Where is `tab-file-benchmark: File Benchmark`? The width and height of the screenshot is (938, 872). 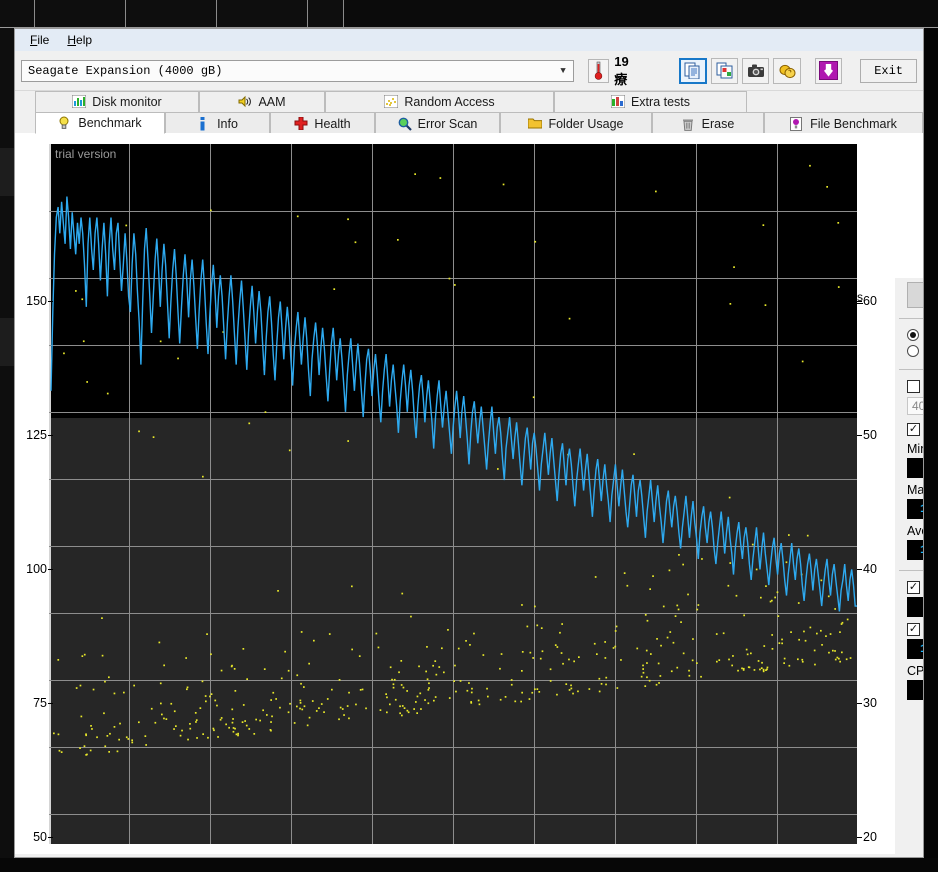 tab-file-benchmark: File Benchmark is located at coordinates (843, 123).